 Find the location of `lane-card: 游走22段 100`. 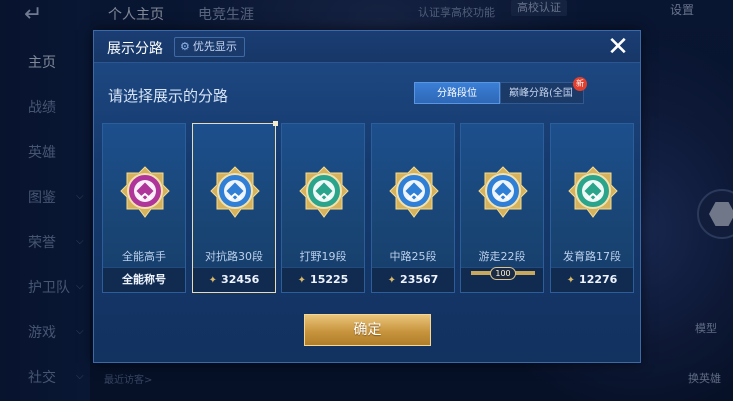

lane-card: 游走22段 100 is located at coordinates (502, 208).